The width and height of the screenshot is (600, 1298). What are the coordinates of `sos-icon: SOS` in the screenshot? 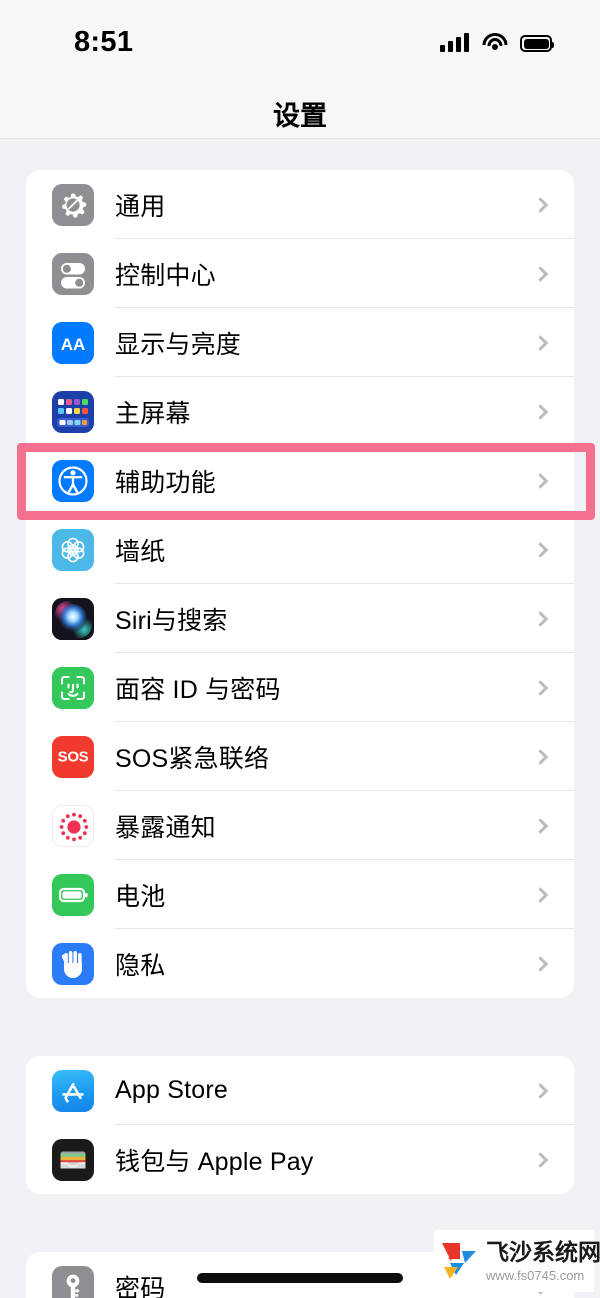 It's located at (73, 756).